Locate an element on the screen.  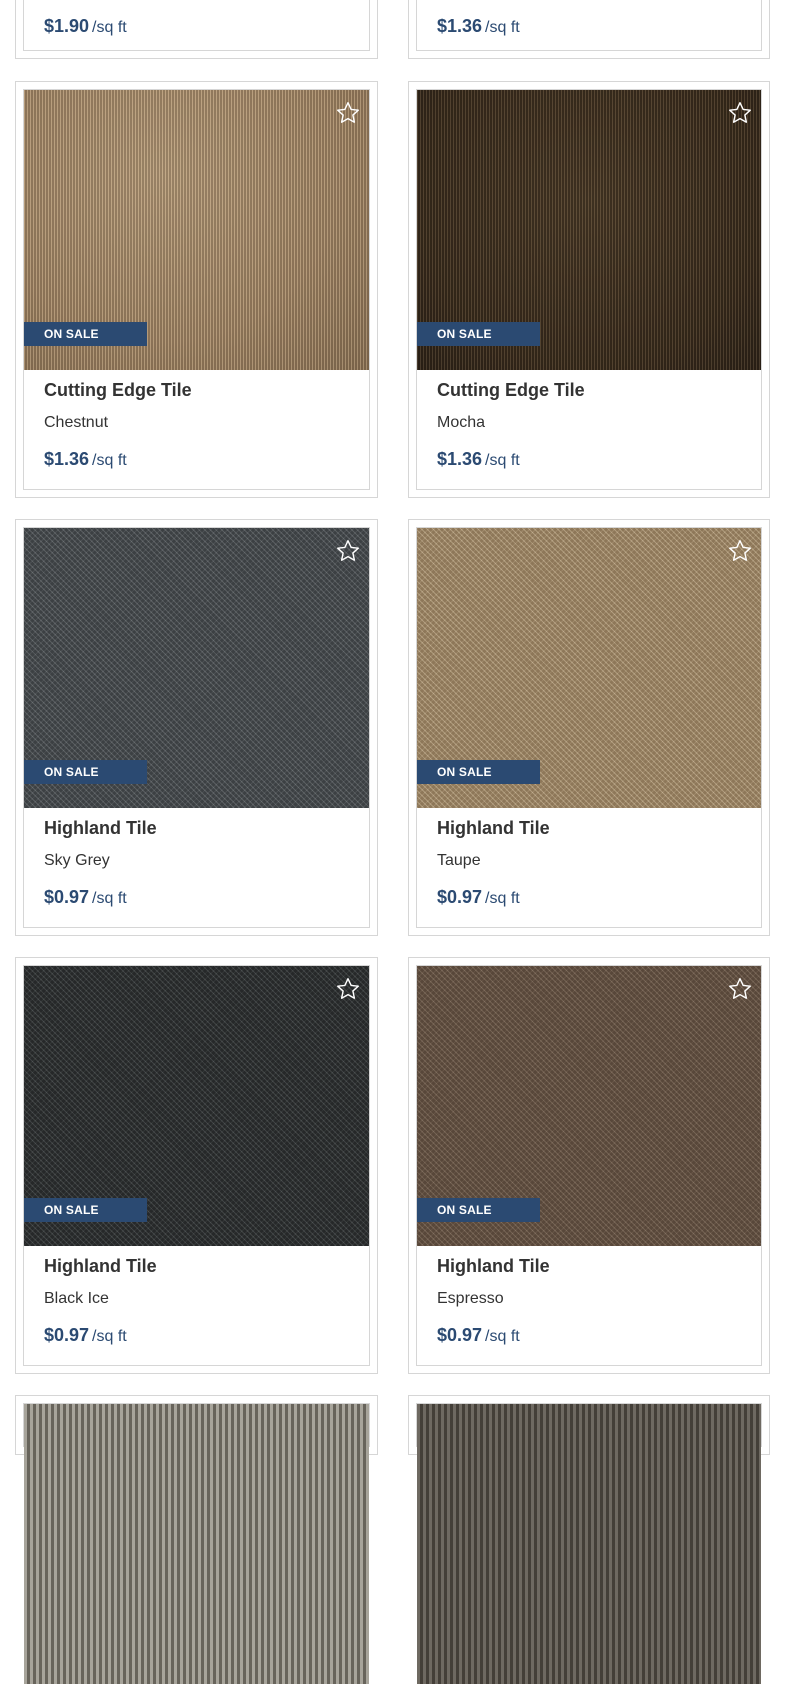
product-card: $1.90/sq ft is located at coordinates (196, 29).